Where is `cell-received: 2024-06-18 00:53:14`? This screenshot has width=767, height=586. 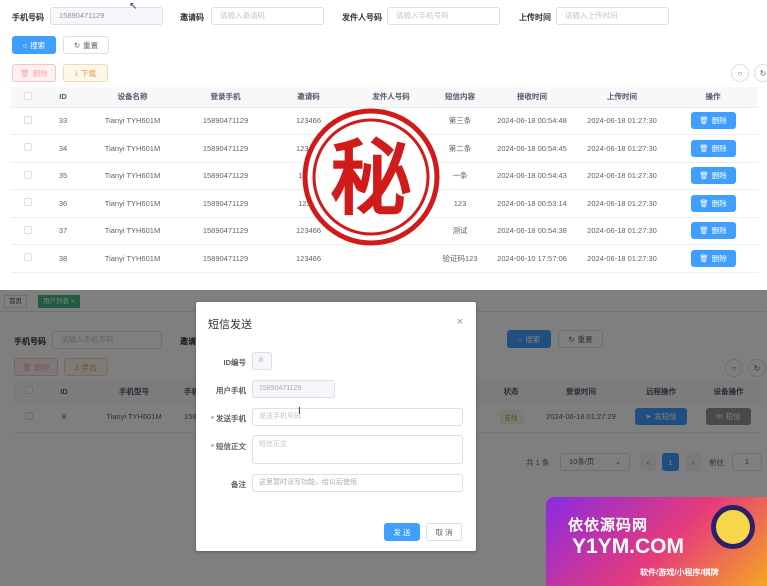
cell-received: 2024-06-18 00:53:14 is located at coordinates (532, 203).